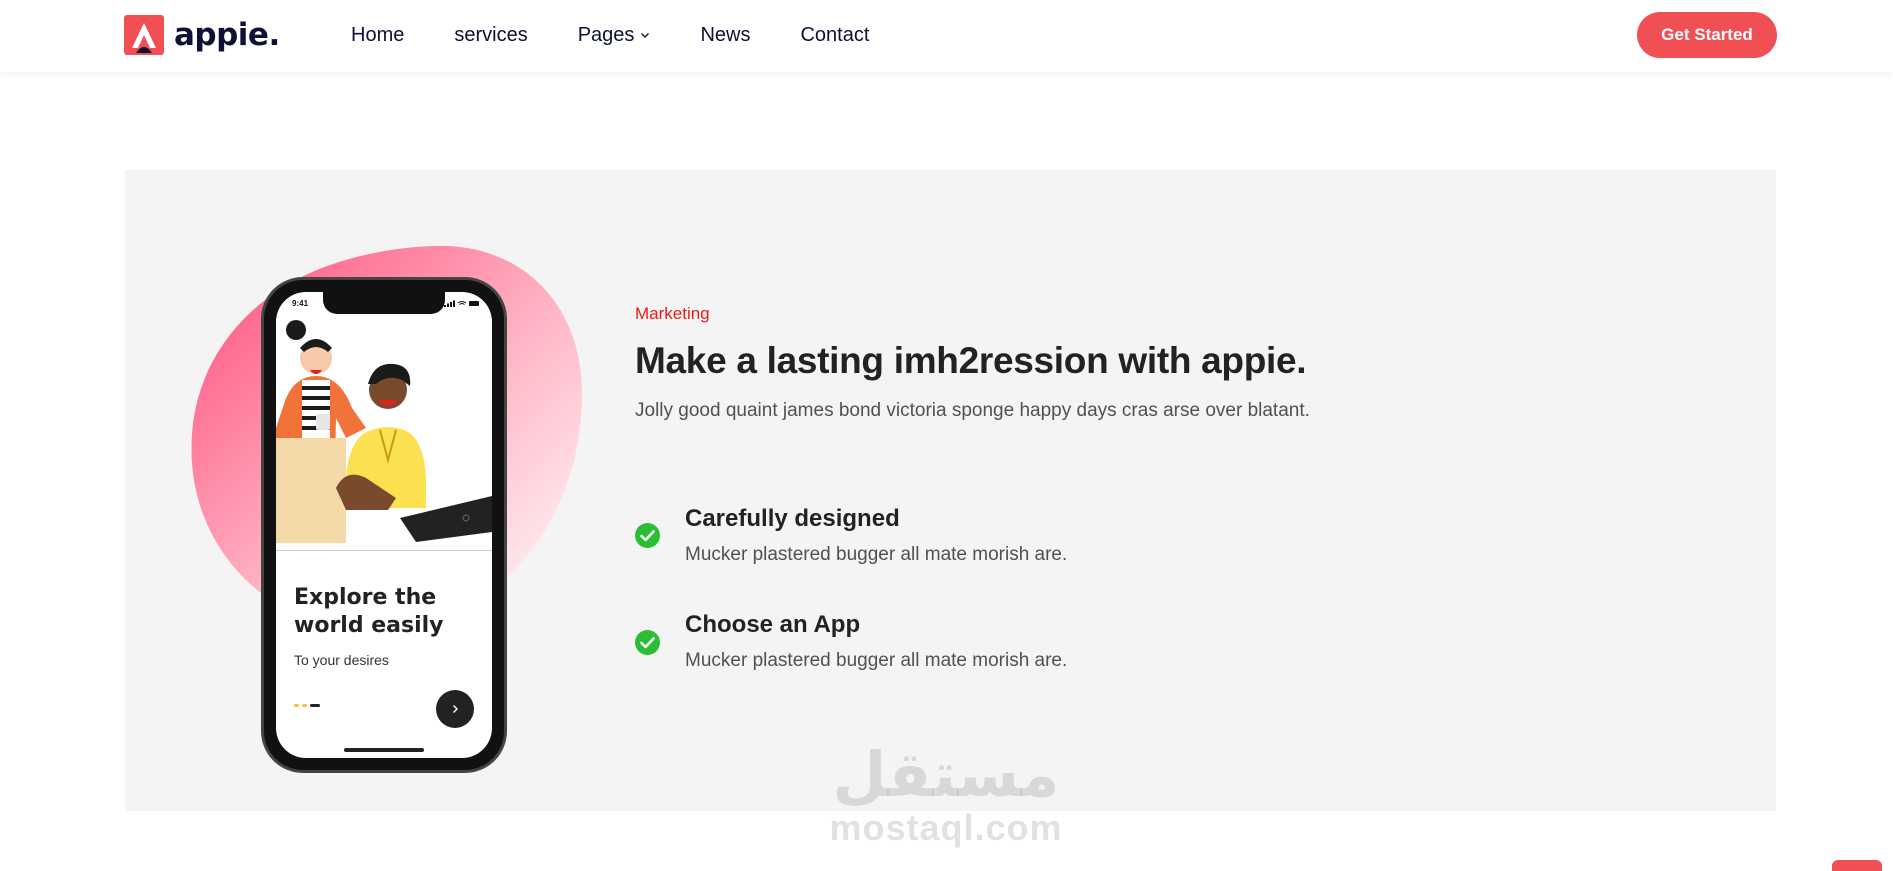  What do you see at coordinates (369, 611) in the screenshot?
I see `phone-title: Explore the world easily` at bounding box center [369, 611].